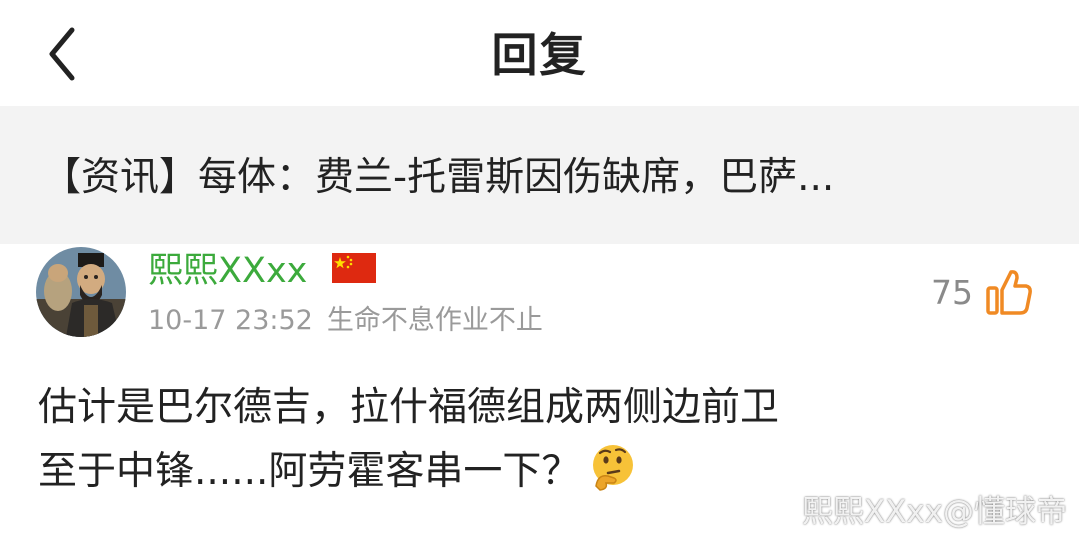 This screenshot has height=543, width=1079. I want to click on like-count: 75, so click(952, 292).